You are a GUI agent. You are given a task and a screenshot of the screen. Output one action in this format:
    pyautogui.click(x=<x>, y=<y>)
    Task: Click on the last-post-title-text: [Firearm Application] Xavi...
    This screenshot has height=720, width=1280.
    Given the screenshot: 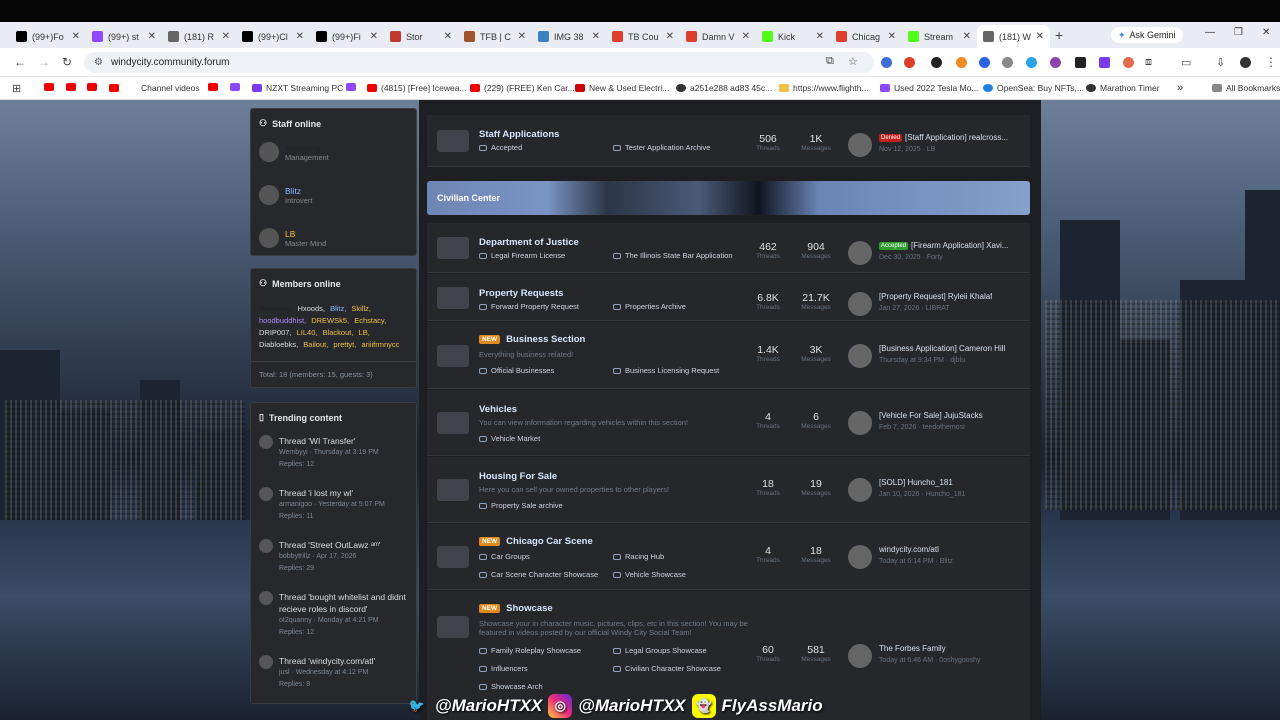 What is the action you would take?
    pyautogui.click(x=959, y=245)
    